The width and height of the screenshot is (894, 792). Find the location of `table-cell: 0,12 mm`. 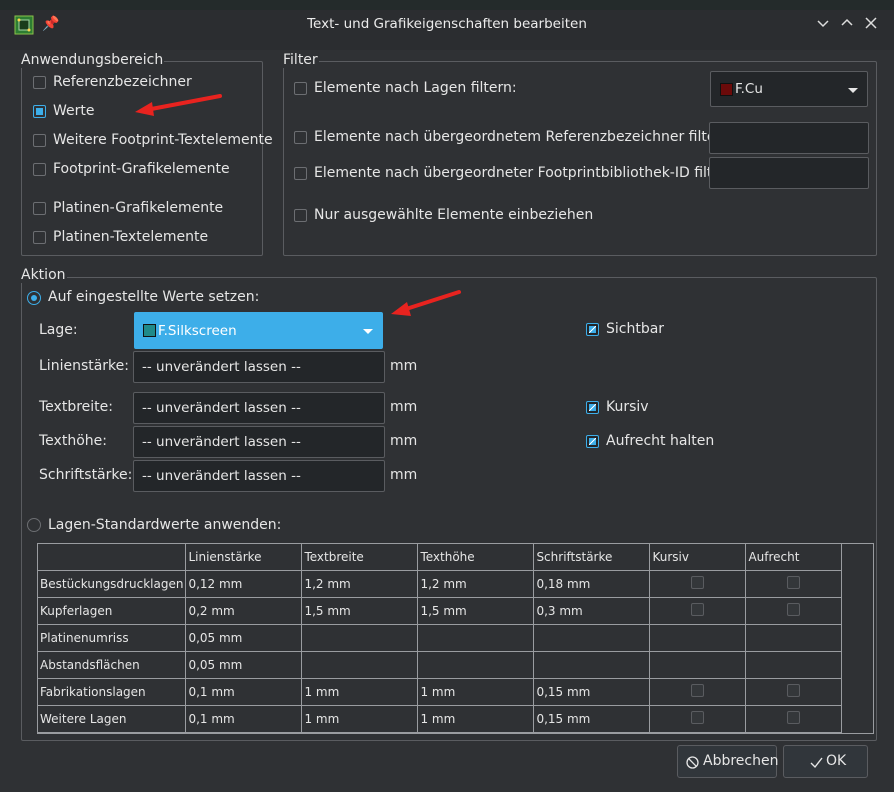

table-cell: 0,12 mm is located at coordinates (244, 584).